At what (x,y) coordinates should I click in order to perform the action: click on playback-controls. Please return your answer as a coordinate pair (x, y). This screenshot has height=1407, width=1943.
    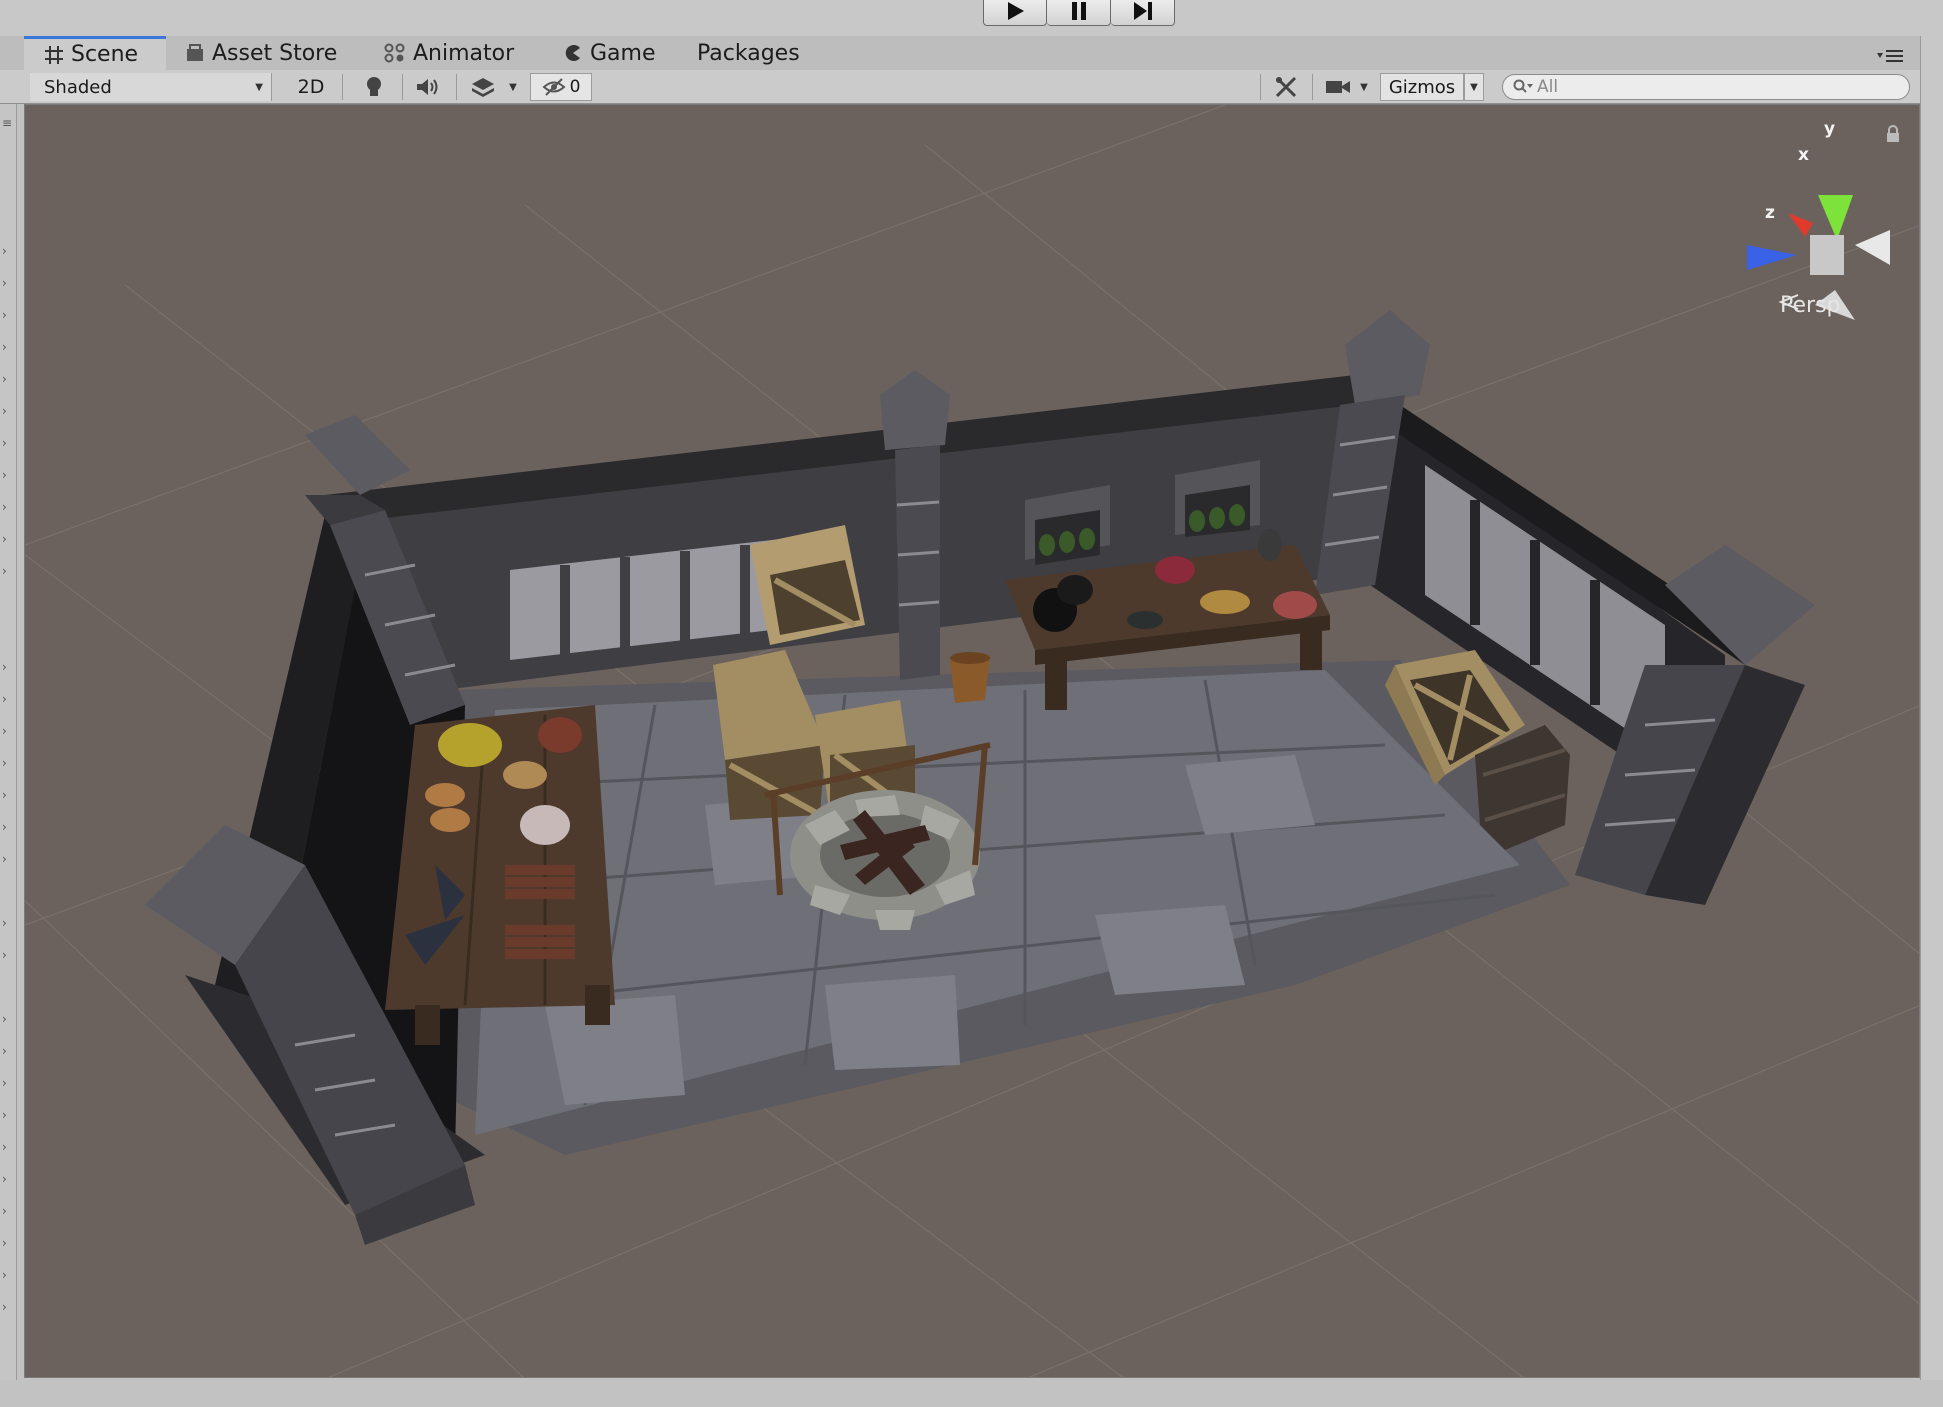
    Looking at the image, I should click on (1079, 13).